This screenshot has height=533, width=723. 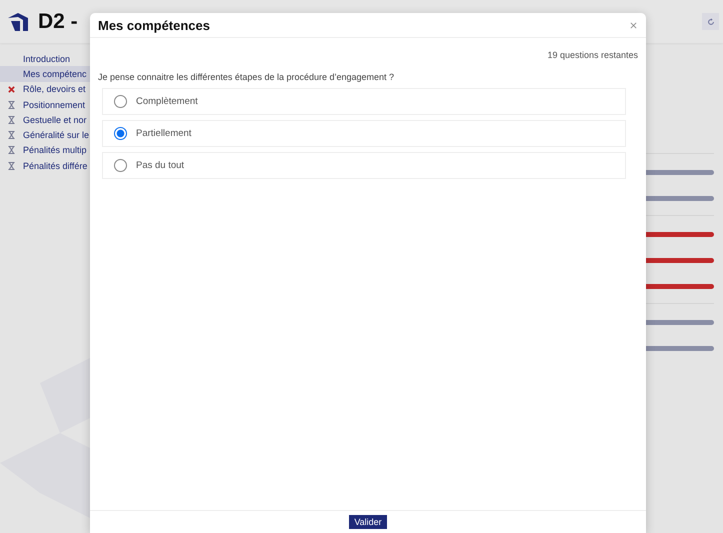 What do you see at coordinates (633, 25) in the screenshot?
I see `close-icon` at bounding box center [633, 25].